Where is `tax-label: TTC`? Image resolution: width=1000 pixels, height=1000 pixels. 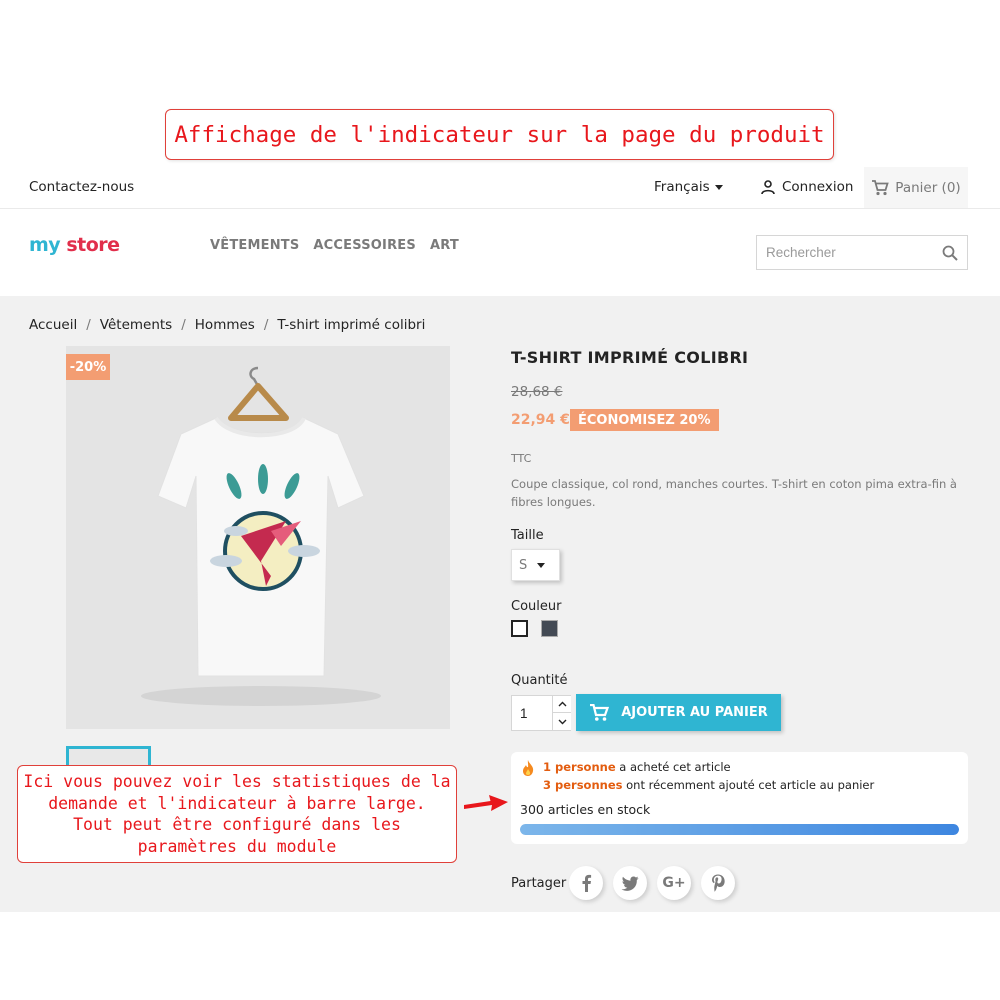 tax-label: TTC is located at coordinates (521, 458).